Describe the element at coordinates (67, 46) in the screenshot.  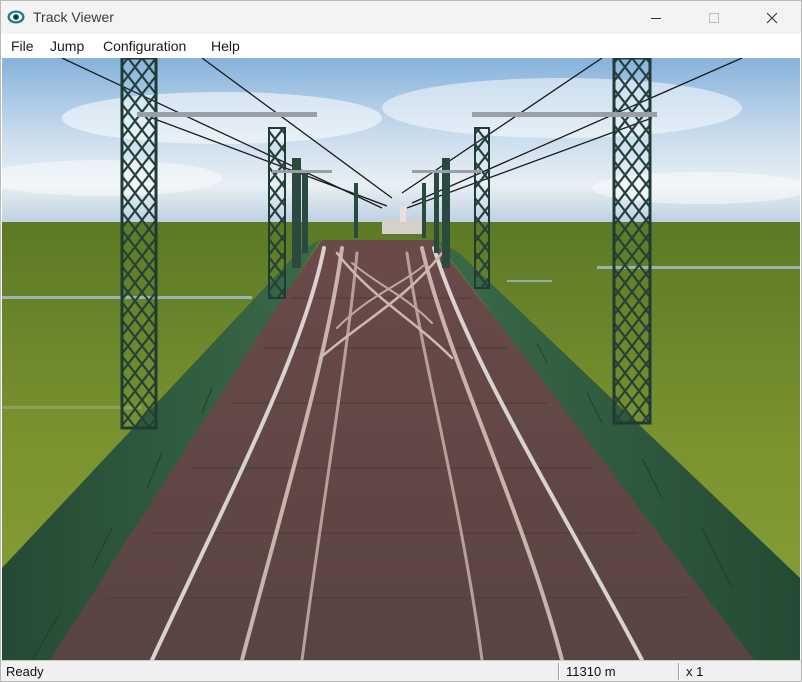
I see `menu-jump: Jump` at that location.